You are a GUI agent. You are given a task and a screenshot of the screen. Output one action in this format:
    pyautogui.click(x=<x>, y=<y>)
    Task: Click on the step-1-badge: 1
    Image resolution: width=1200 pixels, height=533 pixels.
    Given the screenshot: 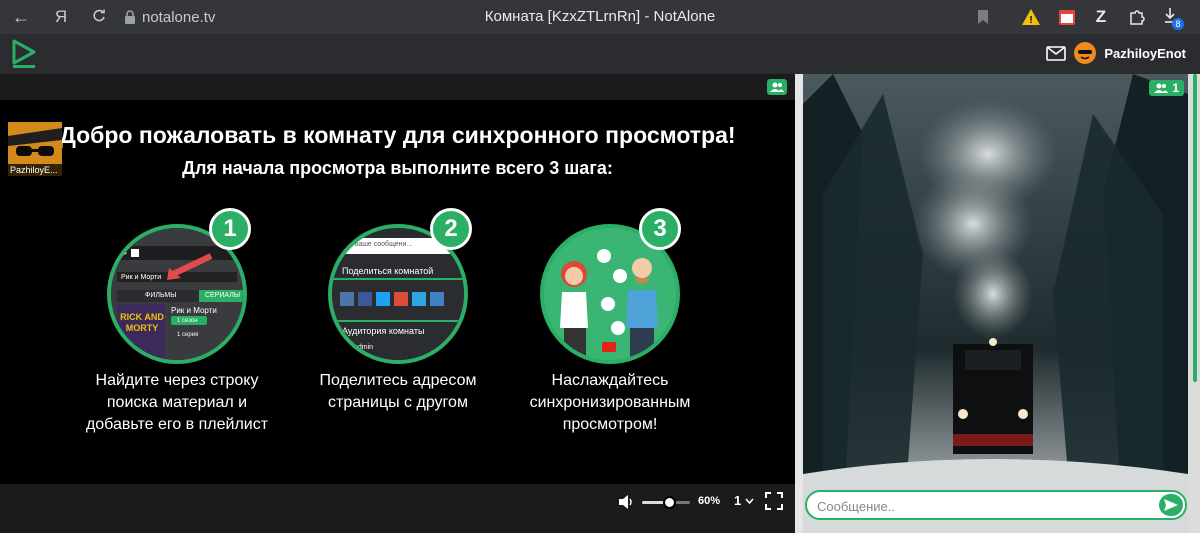 What is the action you would take?
    pyautogui.click(x=230, y=229)
    